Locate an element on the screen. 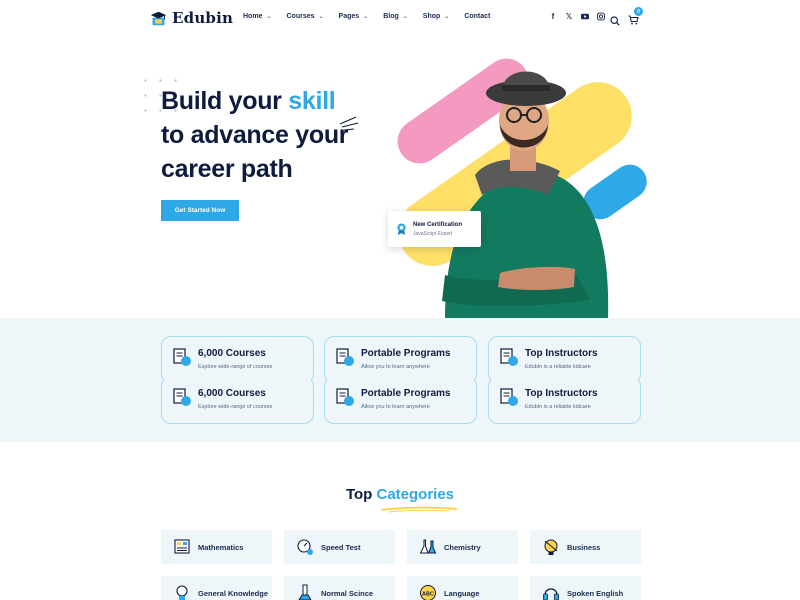 Image resolution: width=800 pixels, height=600 pixels. nav-label: Pages is located at coordinates (349, 16).